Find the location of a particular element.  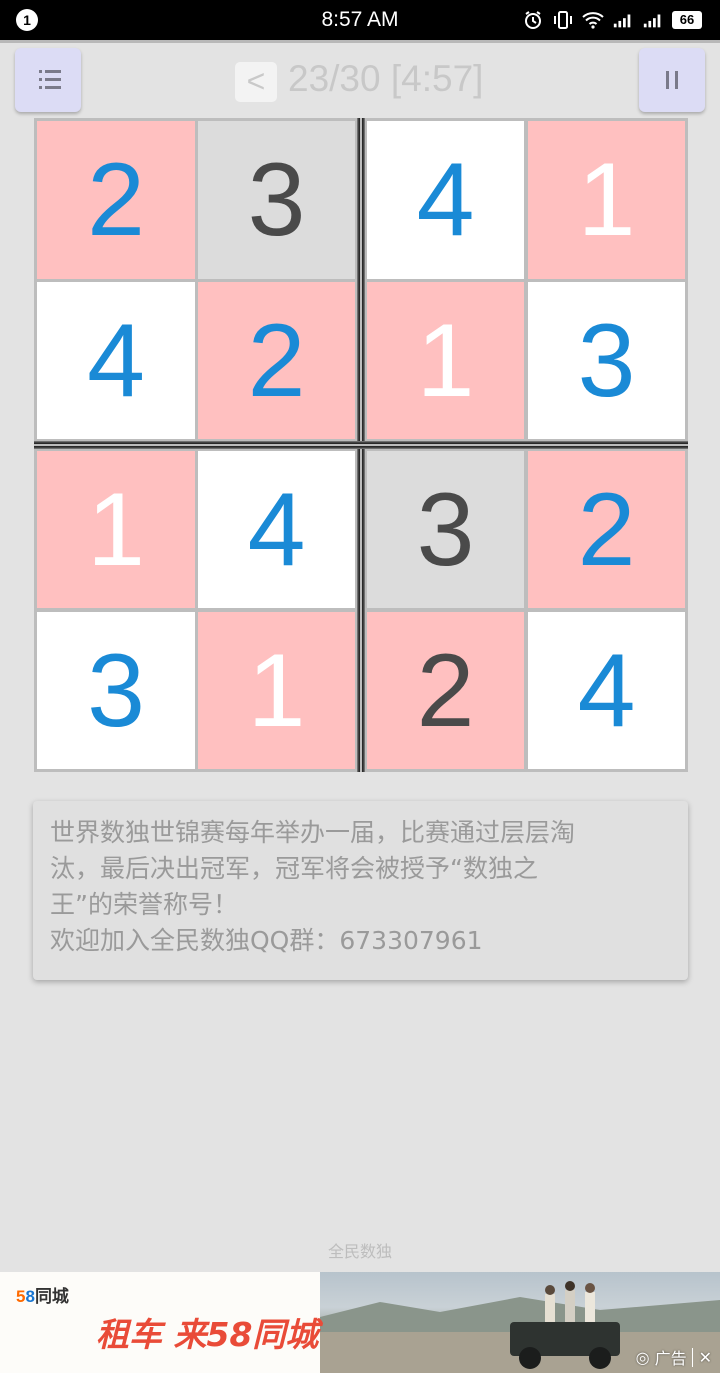

vibrate-icon is located at coordinates (563, 20).